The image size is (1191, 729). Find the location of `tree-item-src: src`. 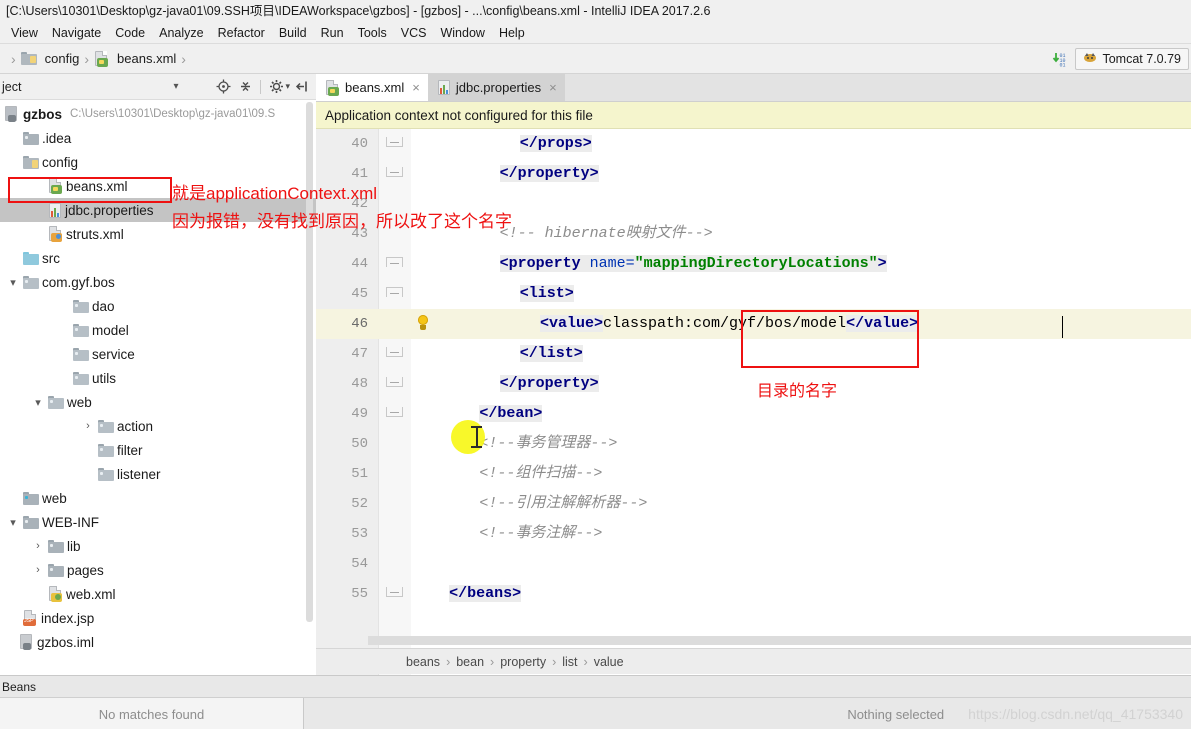

tree-item-src: src is located at coordinates (158, 258).